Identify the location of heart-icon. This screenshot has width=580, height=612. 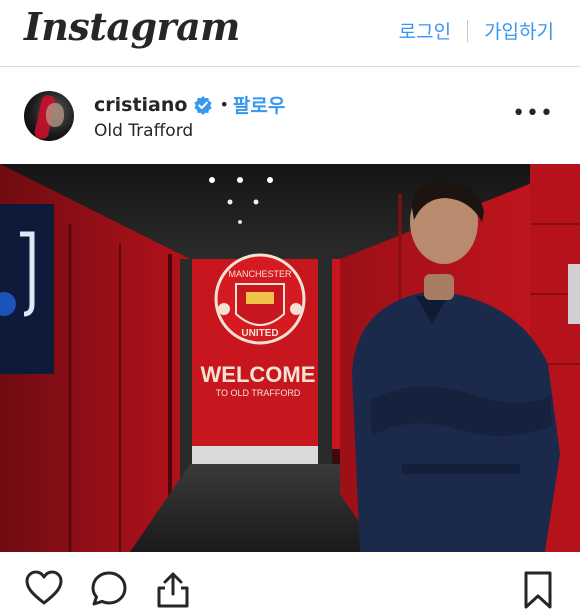
(44, 588).